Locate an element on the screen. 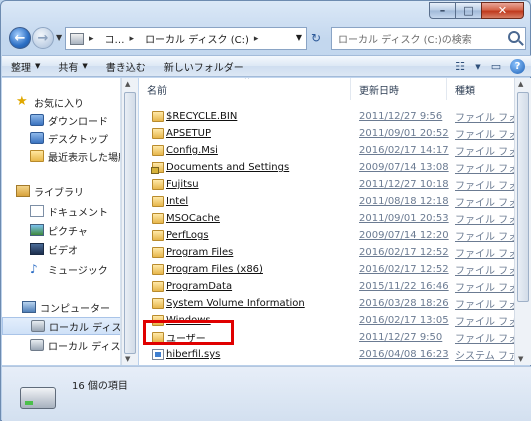  sidebar-item-label: デスクトップ is located at coordinates (78, 140).